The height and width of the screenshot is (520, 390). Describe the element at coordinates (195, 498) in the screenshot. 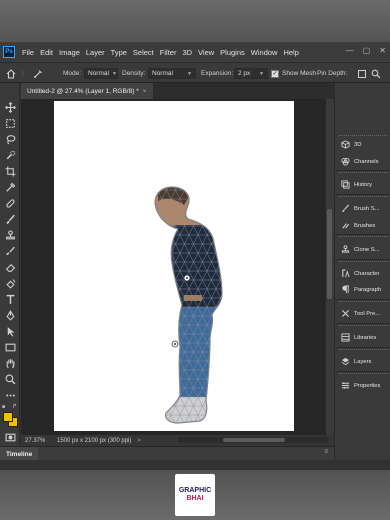

I see `logo-text-bhai: BHAI` at that location.